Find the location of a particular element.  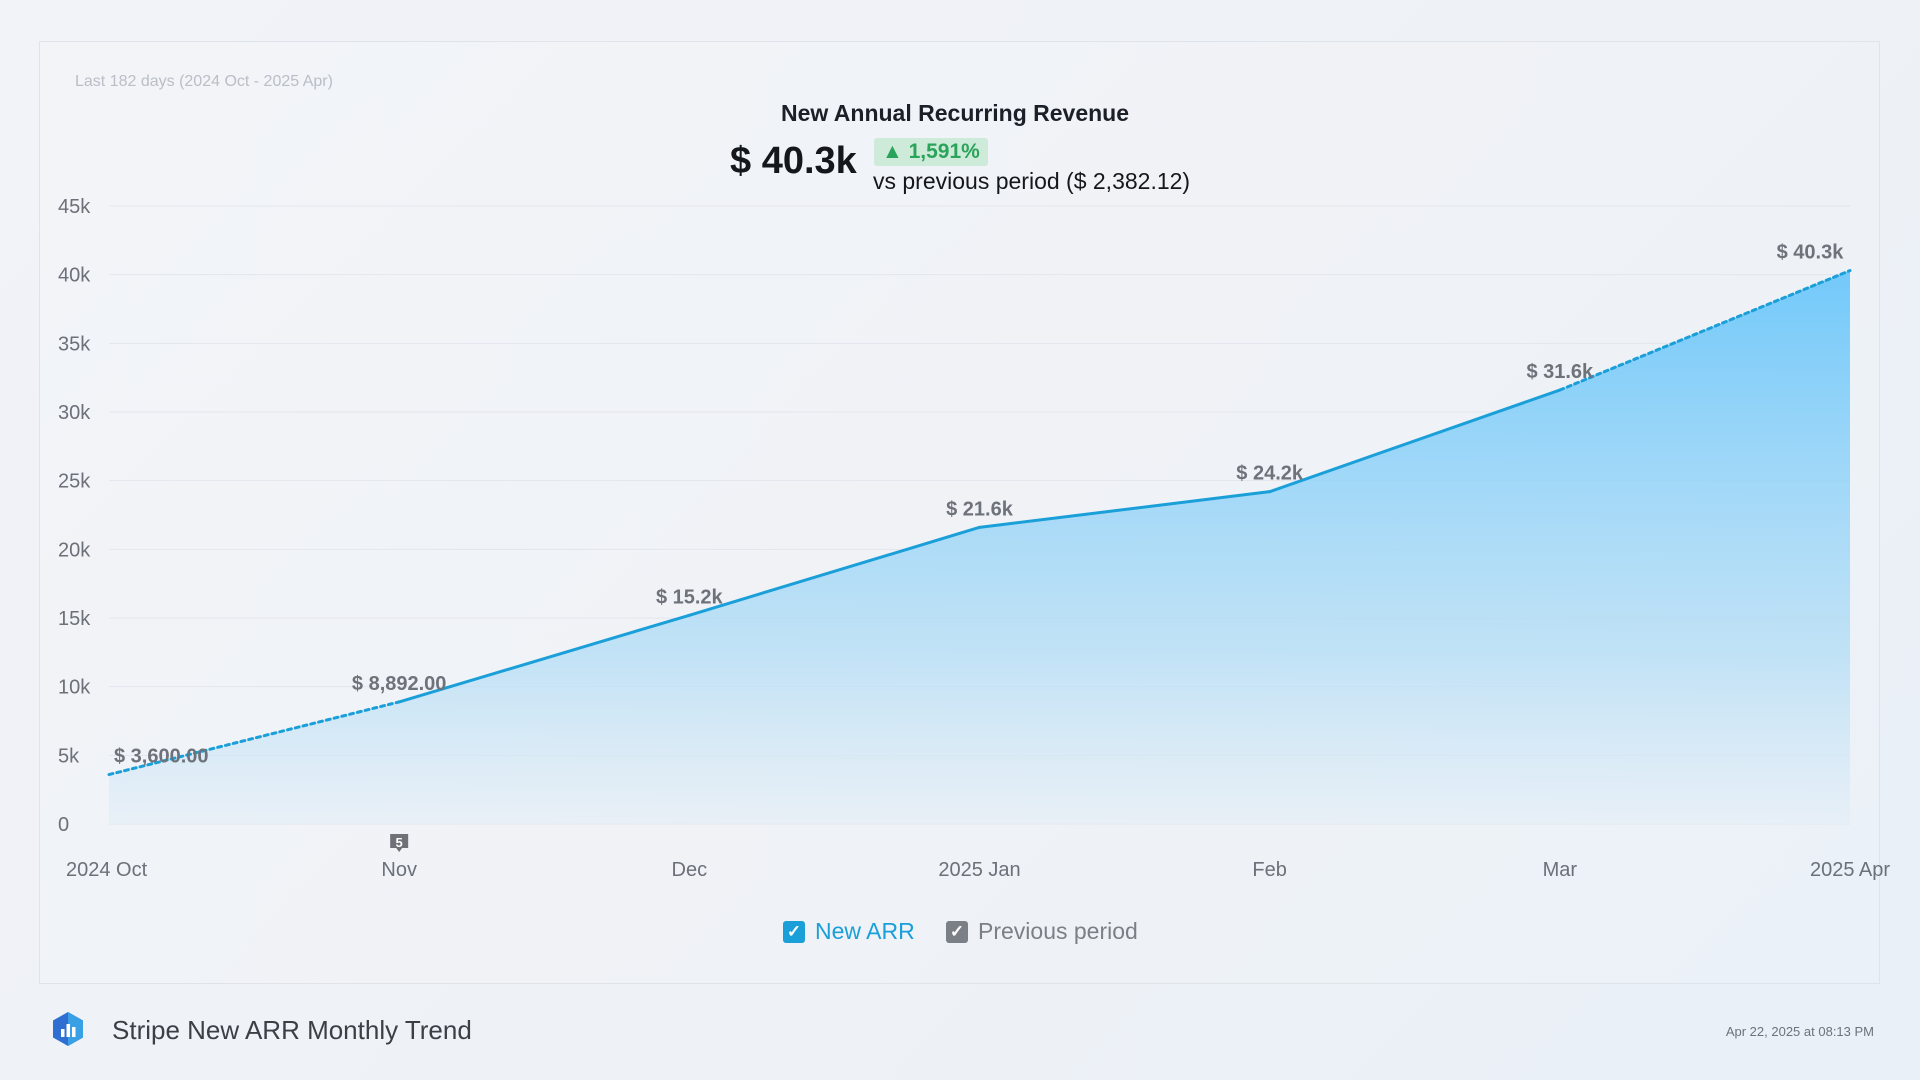

data-label: $ 21.6k is located at coordinates (980, 509).